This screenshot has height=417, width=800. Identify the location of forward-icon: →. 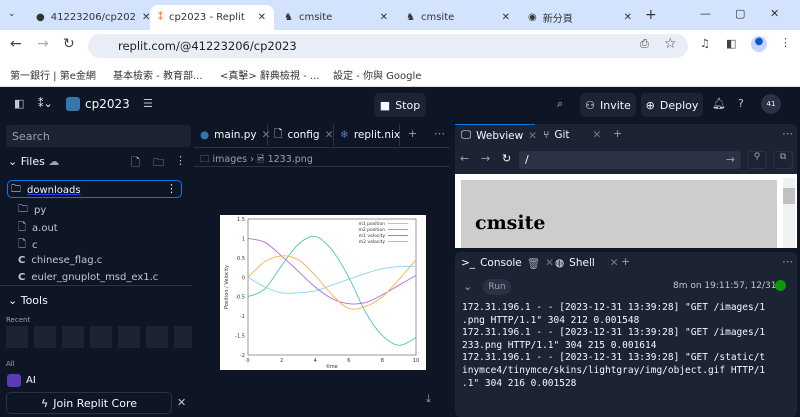
(485, 158).